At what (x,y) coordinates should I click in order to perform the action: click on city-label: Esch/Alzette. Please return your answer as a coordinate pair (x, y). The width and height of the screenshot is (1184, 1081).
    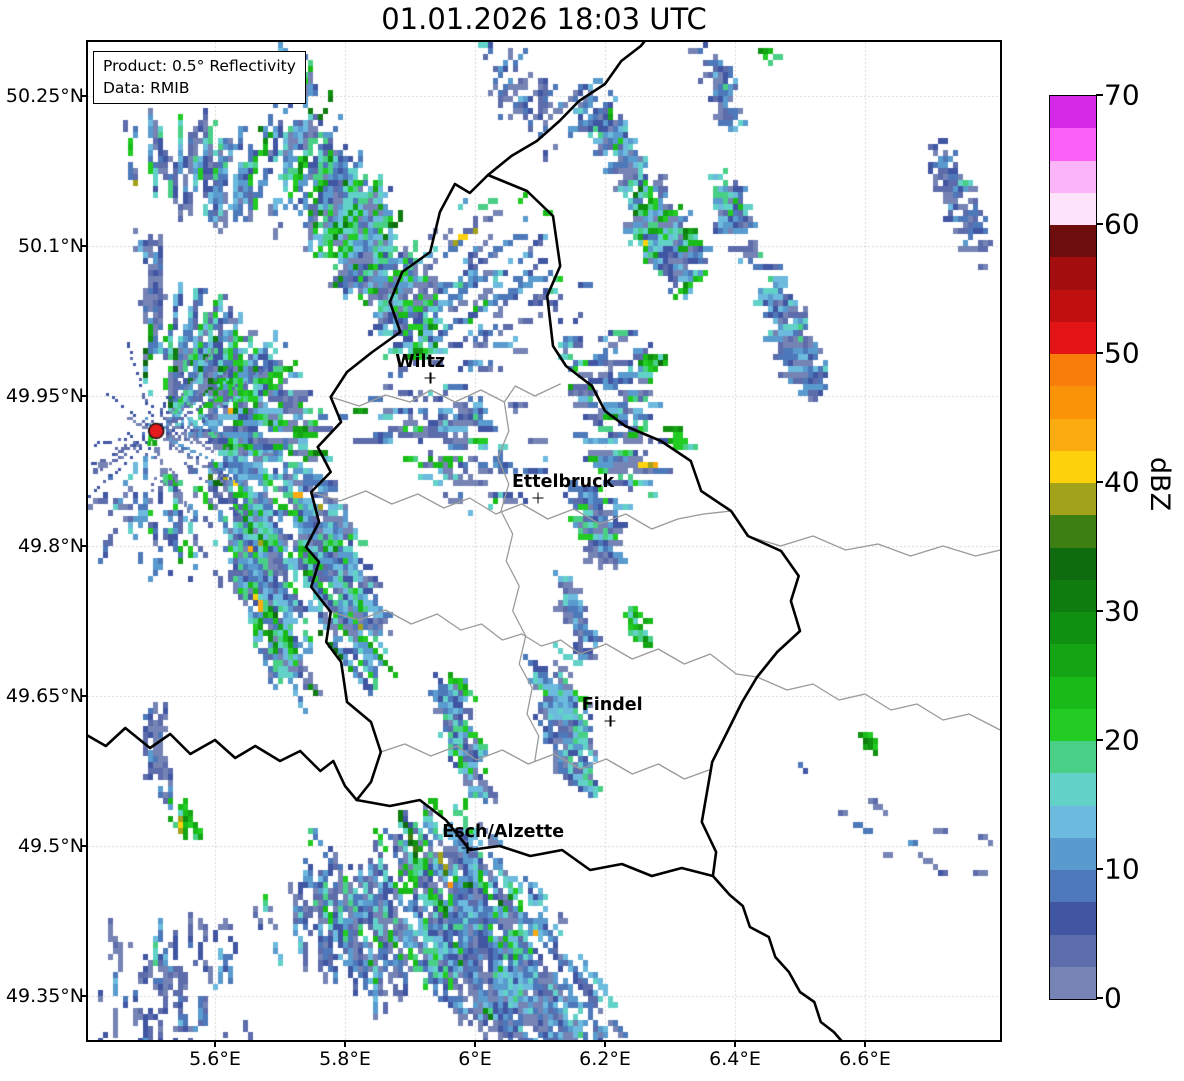
    Looking at the image, I should click on (503, 832).